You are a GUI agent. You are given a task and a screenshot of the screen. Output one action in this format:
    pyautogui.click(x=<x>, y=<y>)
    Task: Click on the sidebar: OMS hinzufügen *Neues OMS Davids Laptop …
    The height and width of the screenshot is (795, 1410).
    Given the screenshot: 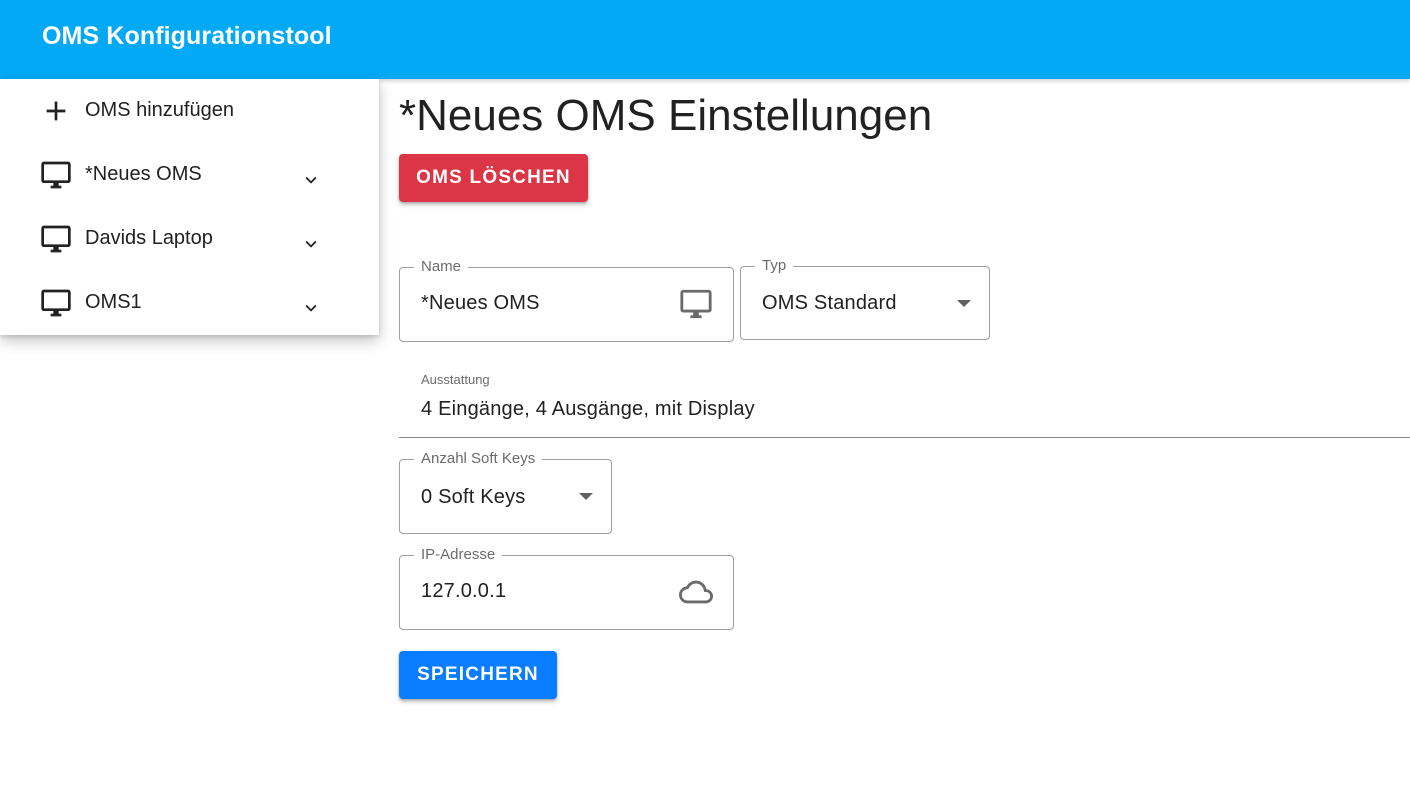 What is the action you would take?
    pyautogui.click(x=189, y=207)
    